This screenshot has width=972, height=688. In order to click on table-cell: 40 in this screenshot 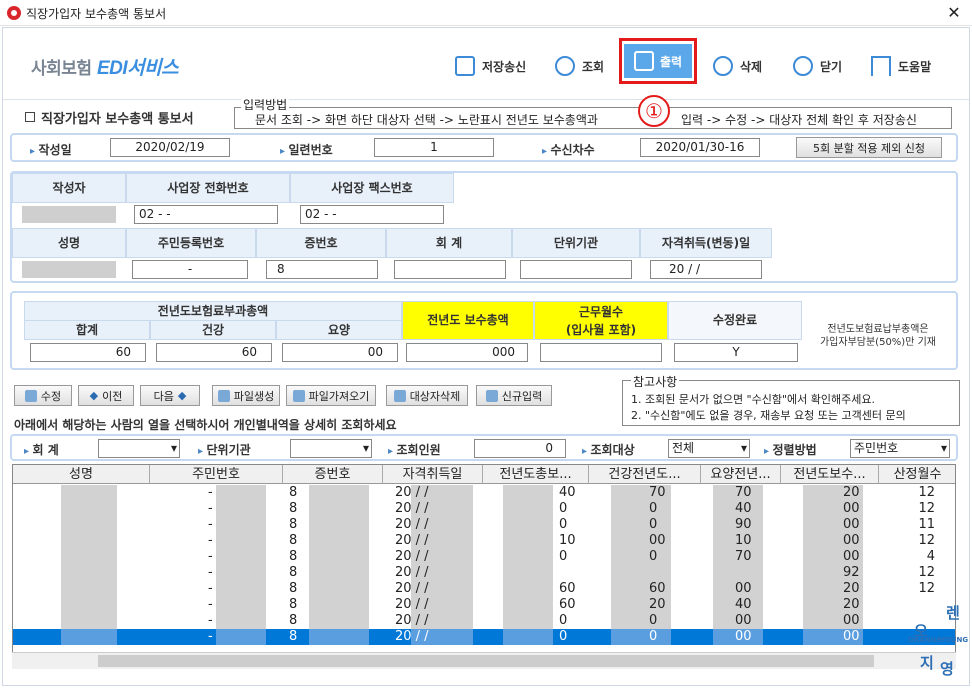, I will do `click(567, 492)`.